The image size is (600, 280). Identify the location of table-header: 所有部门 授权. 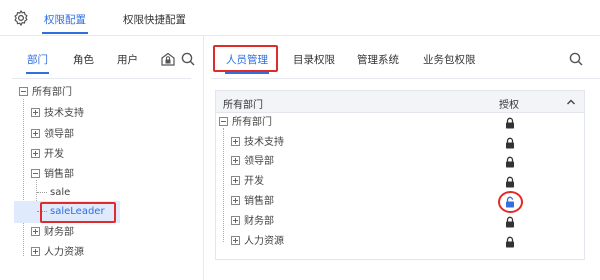
(400, 102).